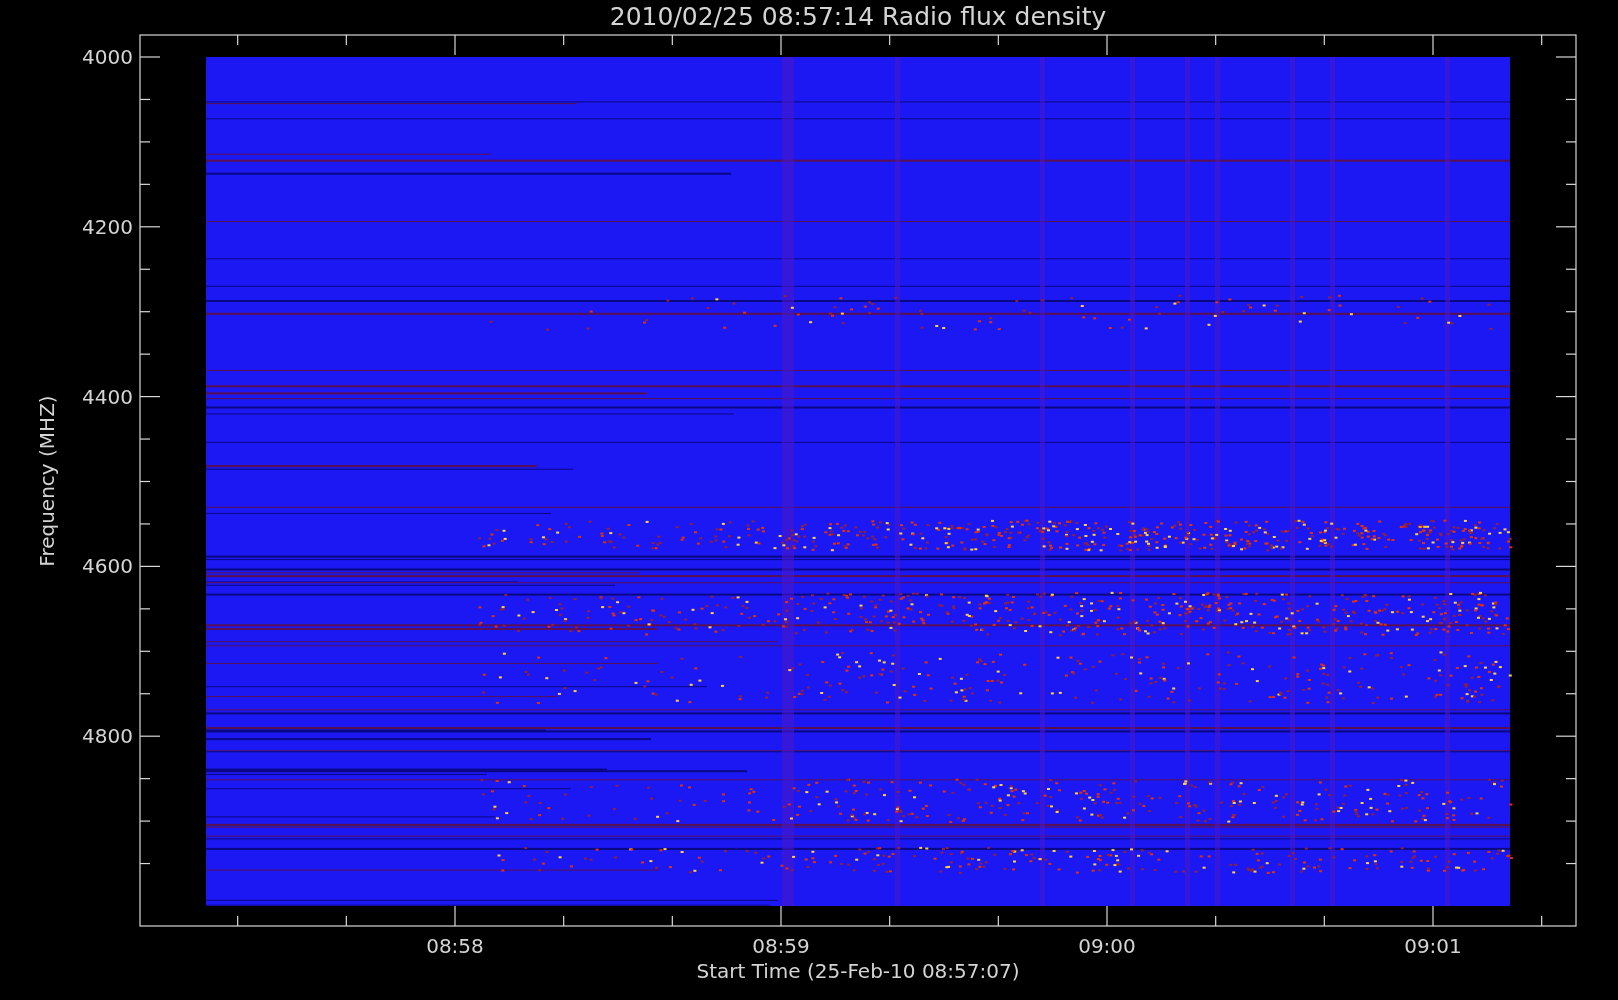  What do you see at coordinates (107, 566) in the screenshot?
I see `y-tick-label: 4600` at bounding box center [107, 566].